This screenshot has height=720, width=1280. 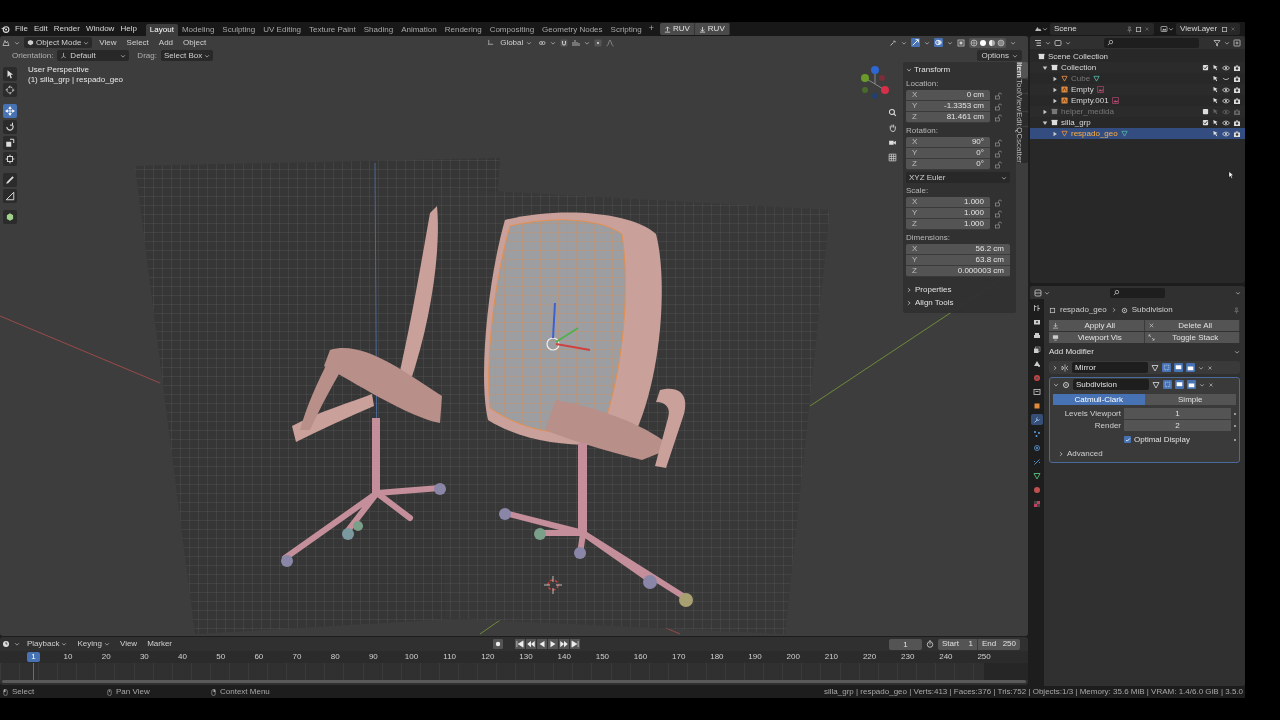 I want to click on breadcrumb-item: respado_geo, so click(x=1083, y=310).